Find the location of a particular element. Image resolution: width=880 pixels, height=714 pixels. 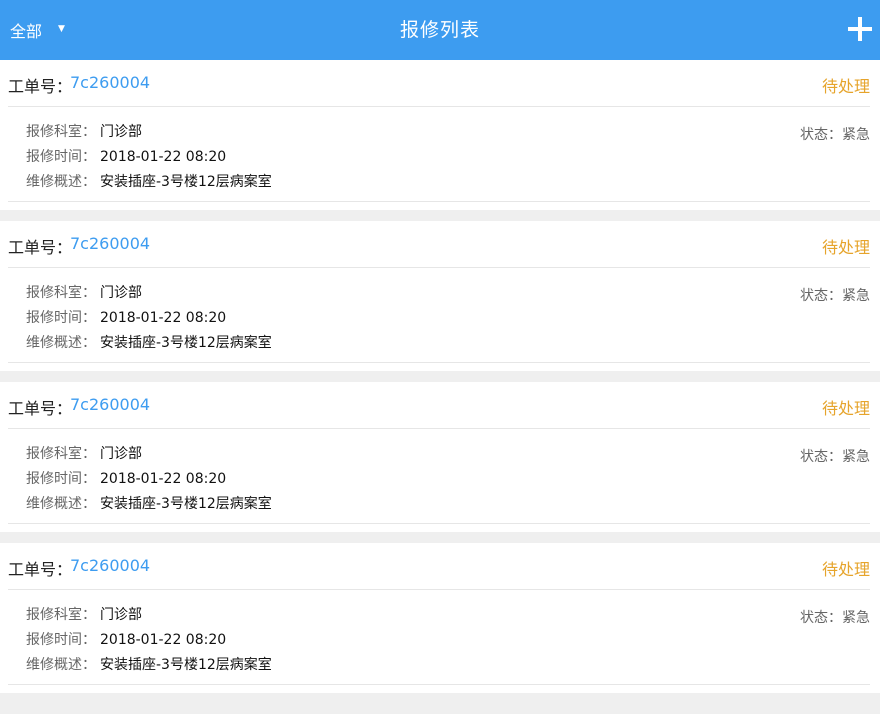

app-header: 全部 ▼ 报修列表 is located at coordinates (440, 30).